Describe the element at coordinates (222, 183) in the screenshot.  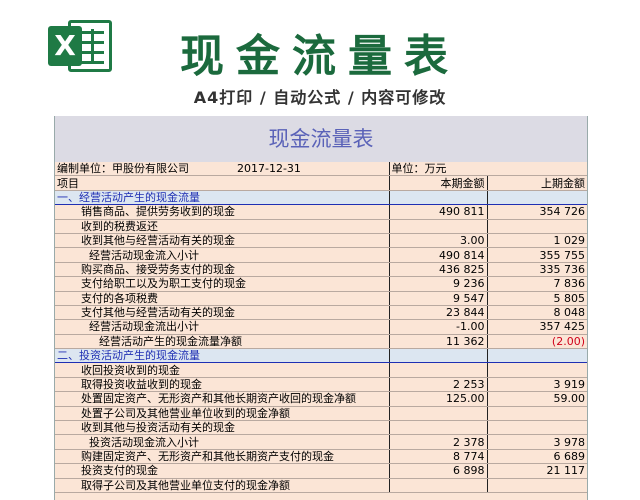
I see `col-header-item: 项目` at that location.